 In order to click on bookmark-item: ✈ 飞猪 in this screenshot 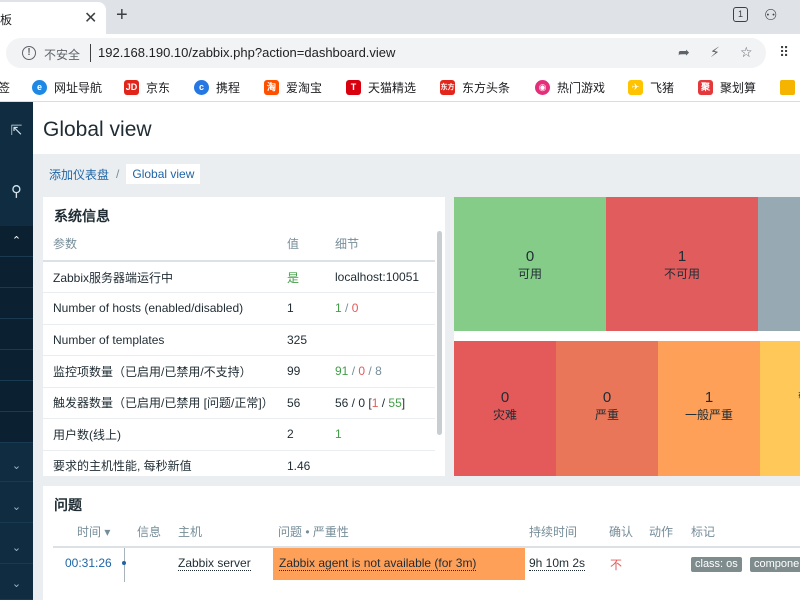, I will do `click(651, 87)`.